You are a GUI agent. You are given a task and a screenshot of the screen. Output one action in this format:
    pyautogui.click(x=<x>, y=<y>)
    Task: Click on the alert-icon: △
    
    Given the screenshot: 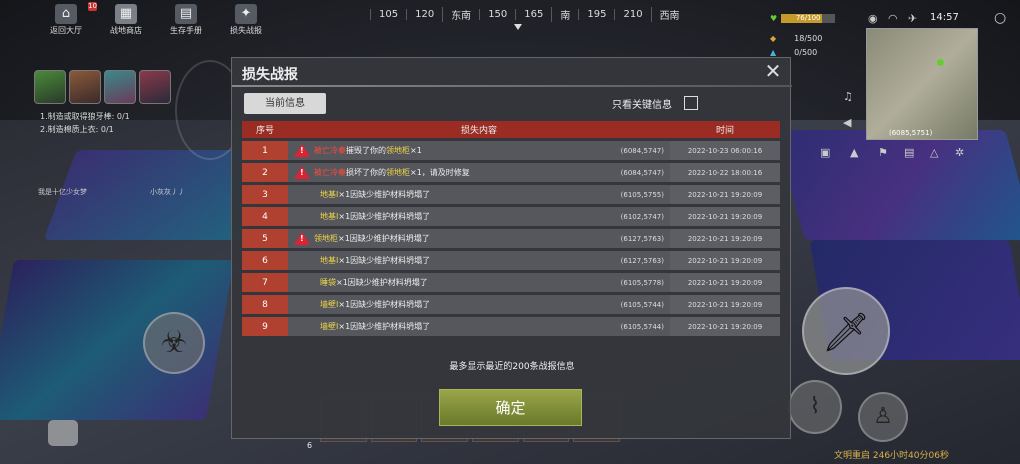 What is the action you would take?
    pyautogui.click(x=934, y=152)
    